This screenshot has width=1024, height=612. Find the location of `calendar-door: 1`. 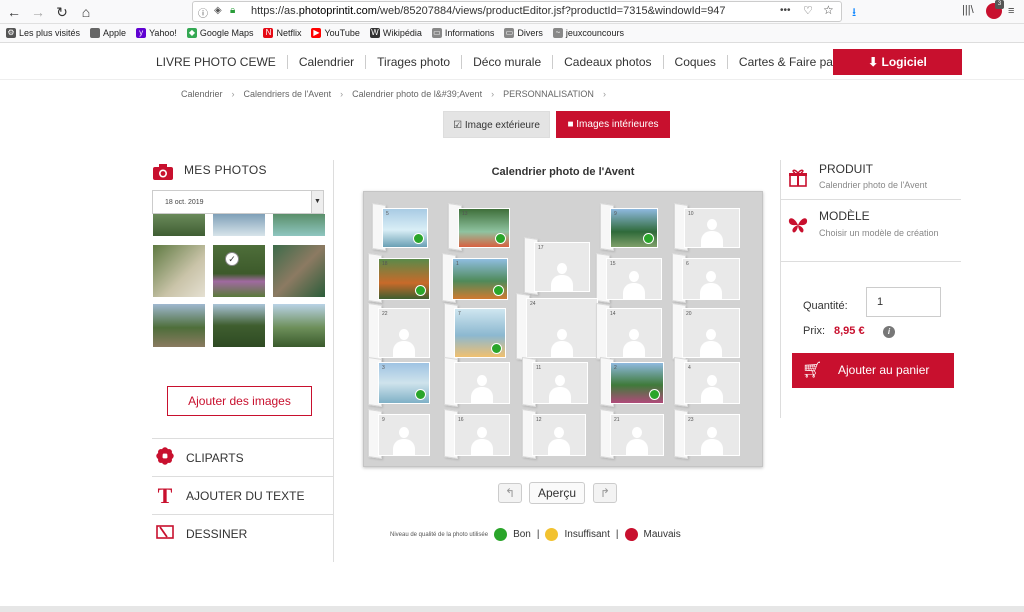

calendar-door: 1 is located at coordinates (480, 279).